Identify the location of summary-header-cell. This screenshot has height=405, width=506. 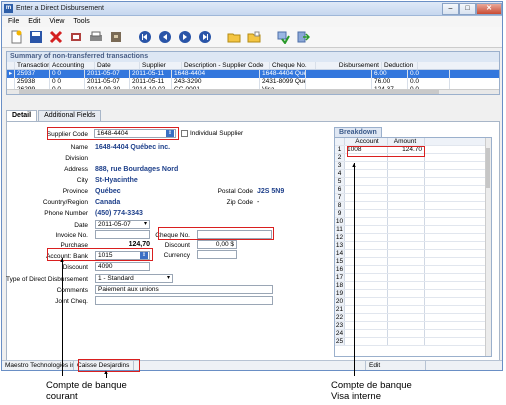
(11, 65).